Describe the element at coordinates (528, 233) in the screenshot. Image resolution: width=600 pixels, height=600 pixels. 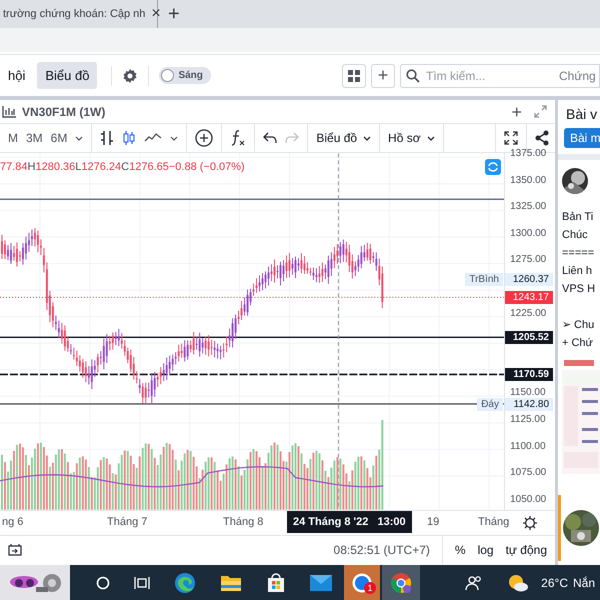
I see `axis-label: 1300.00` at that location.